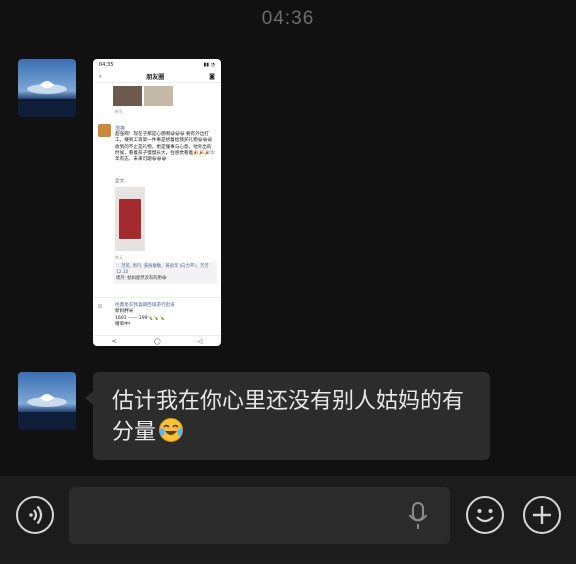  I want to click on screenshot-divider, so click(157, 297).